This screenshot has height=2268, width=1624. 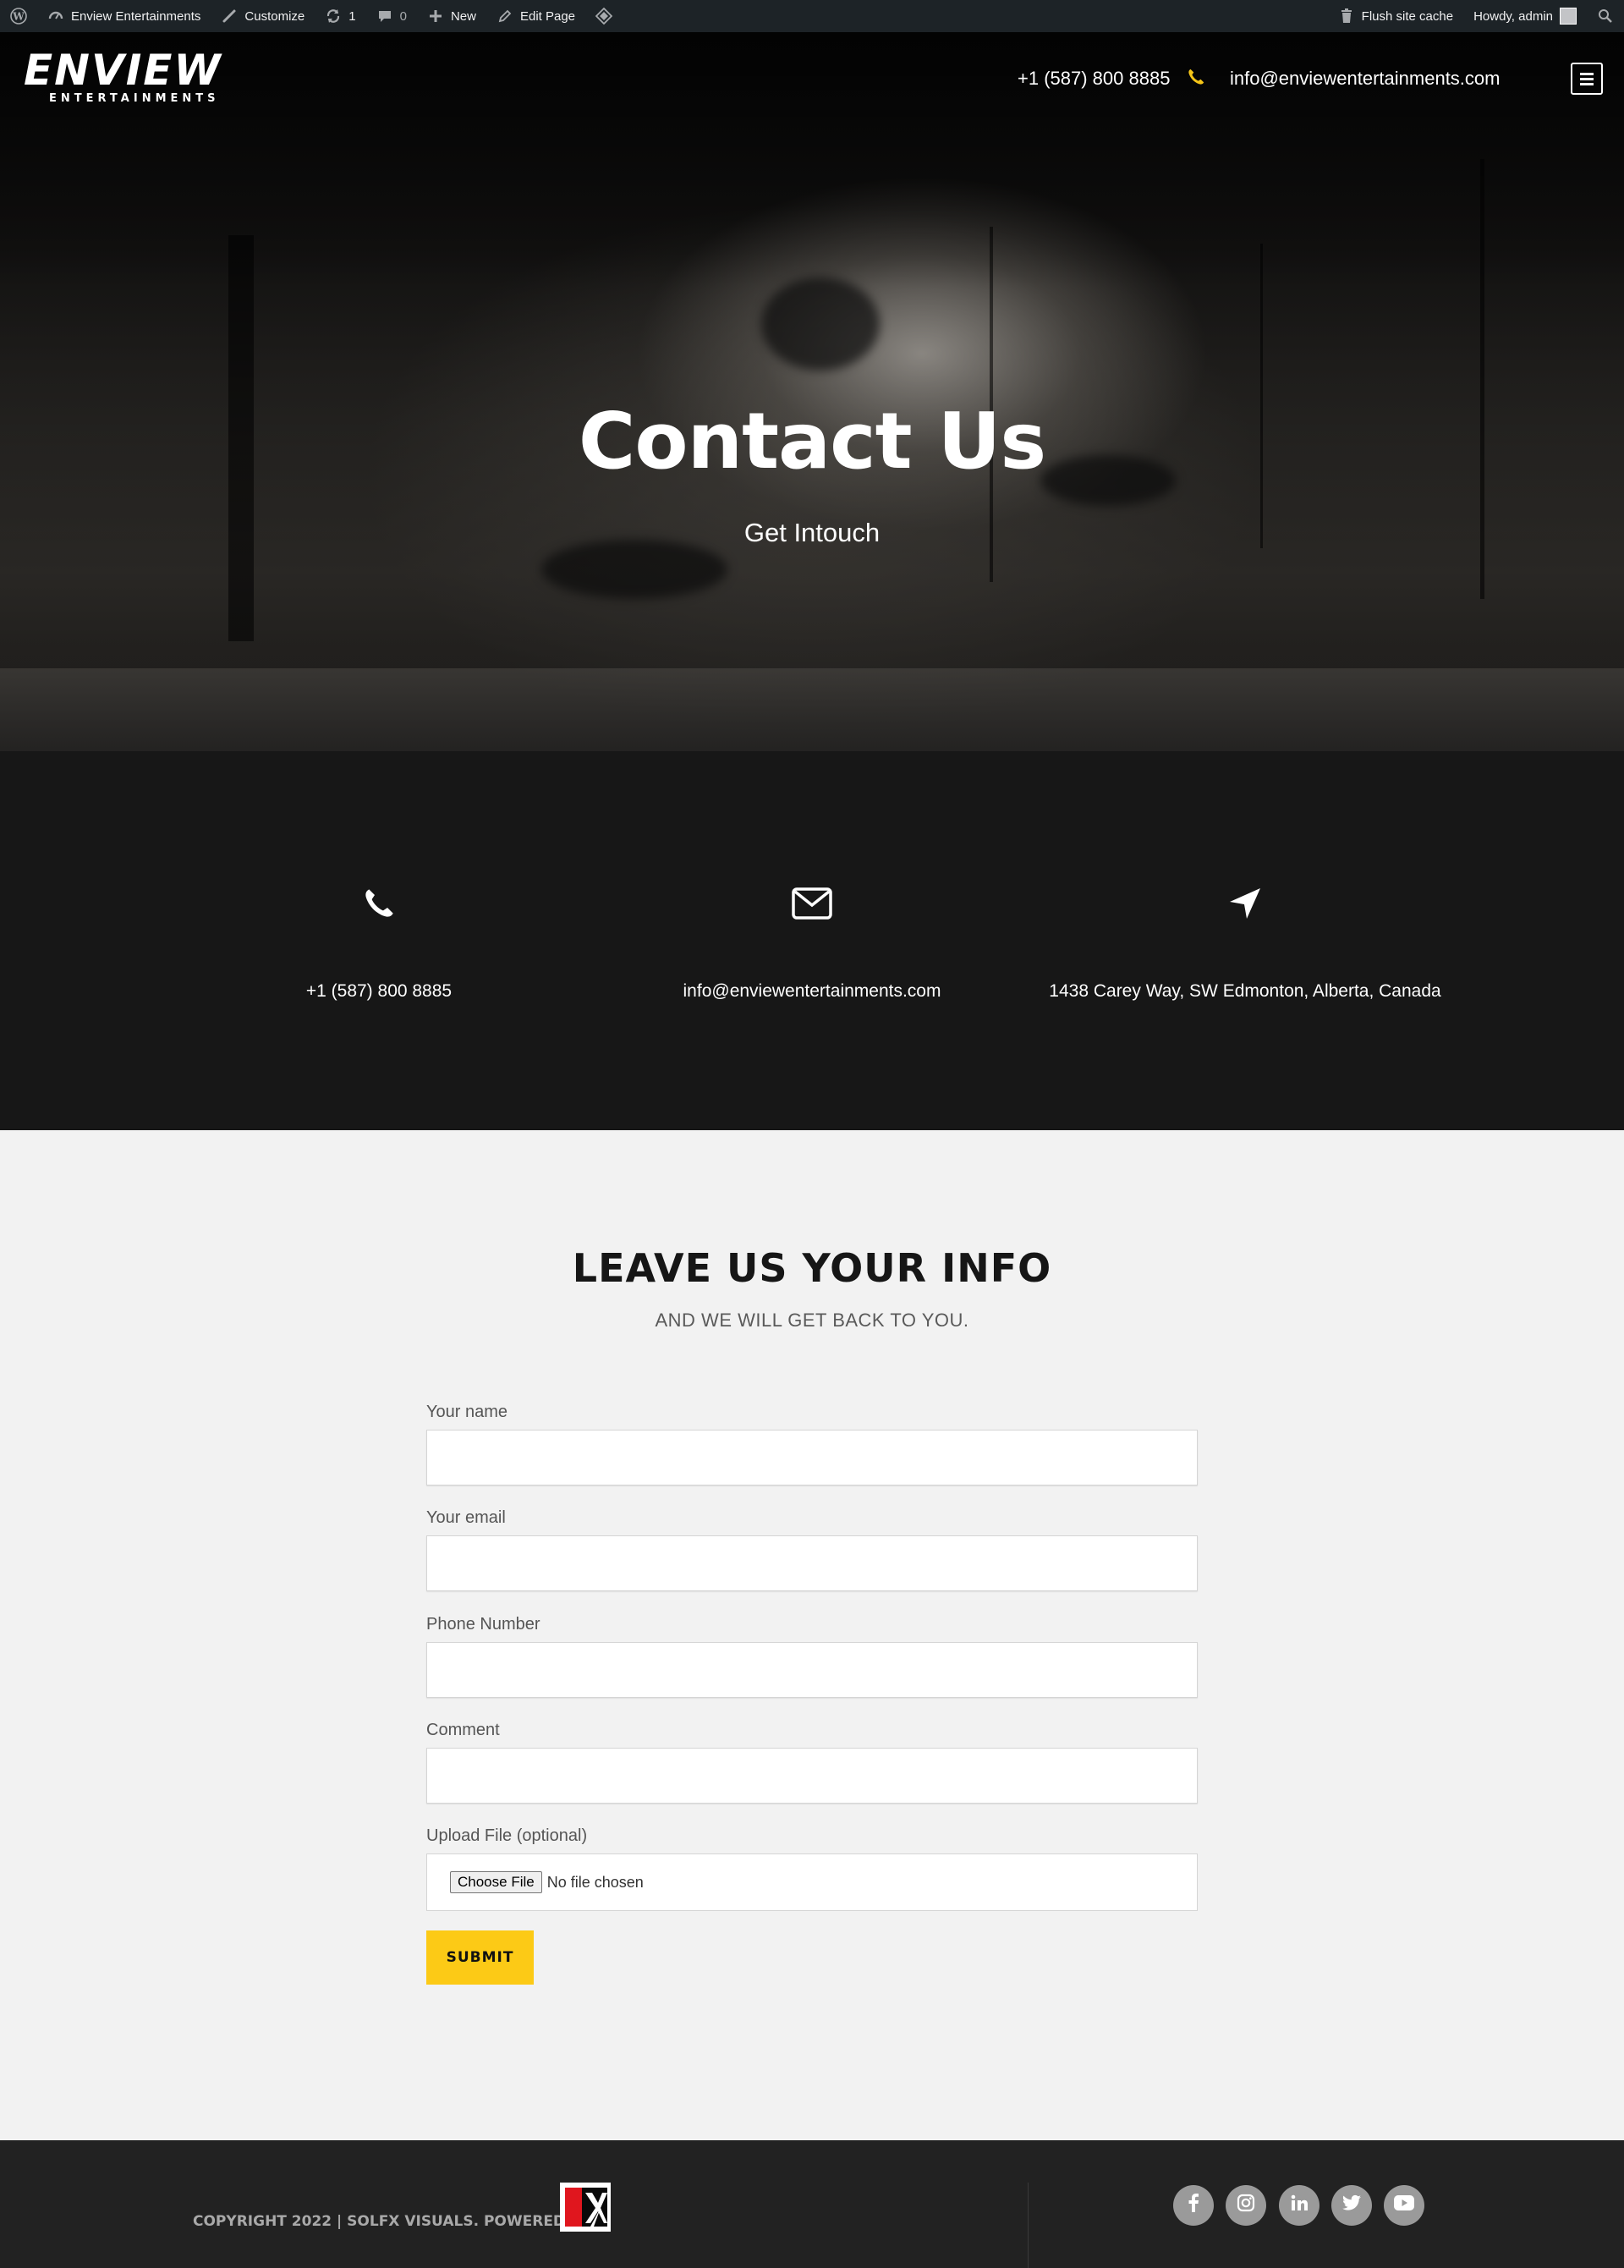 I want to click on instagram-button, so click(x=1246, y=2205).